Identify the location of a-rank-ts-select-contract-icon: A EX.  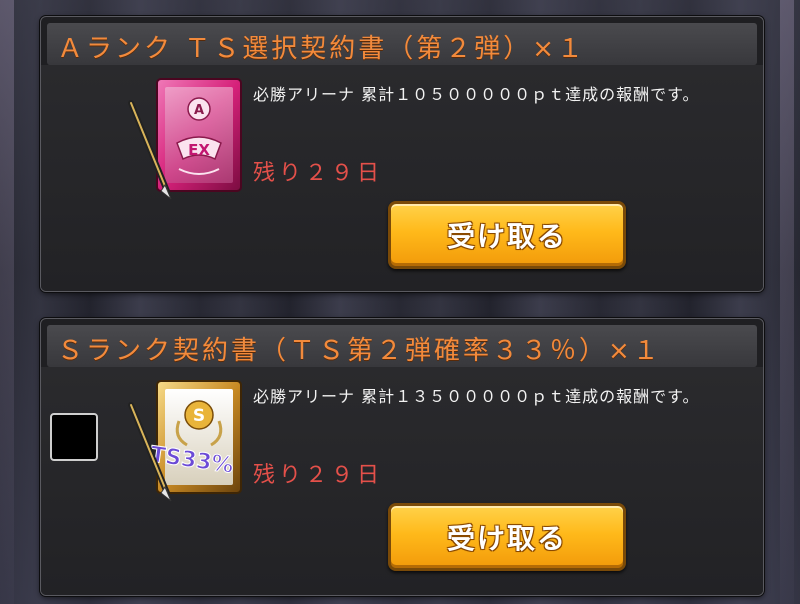
(186, 138).